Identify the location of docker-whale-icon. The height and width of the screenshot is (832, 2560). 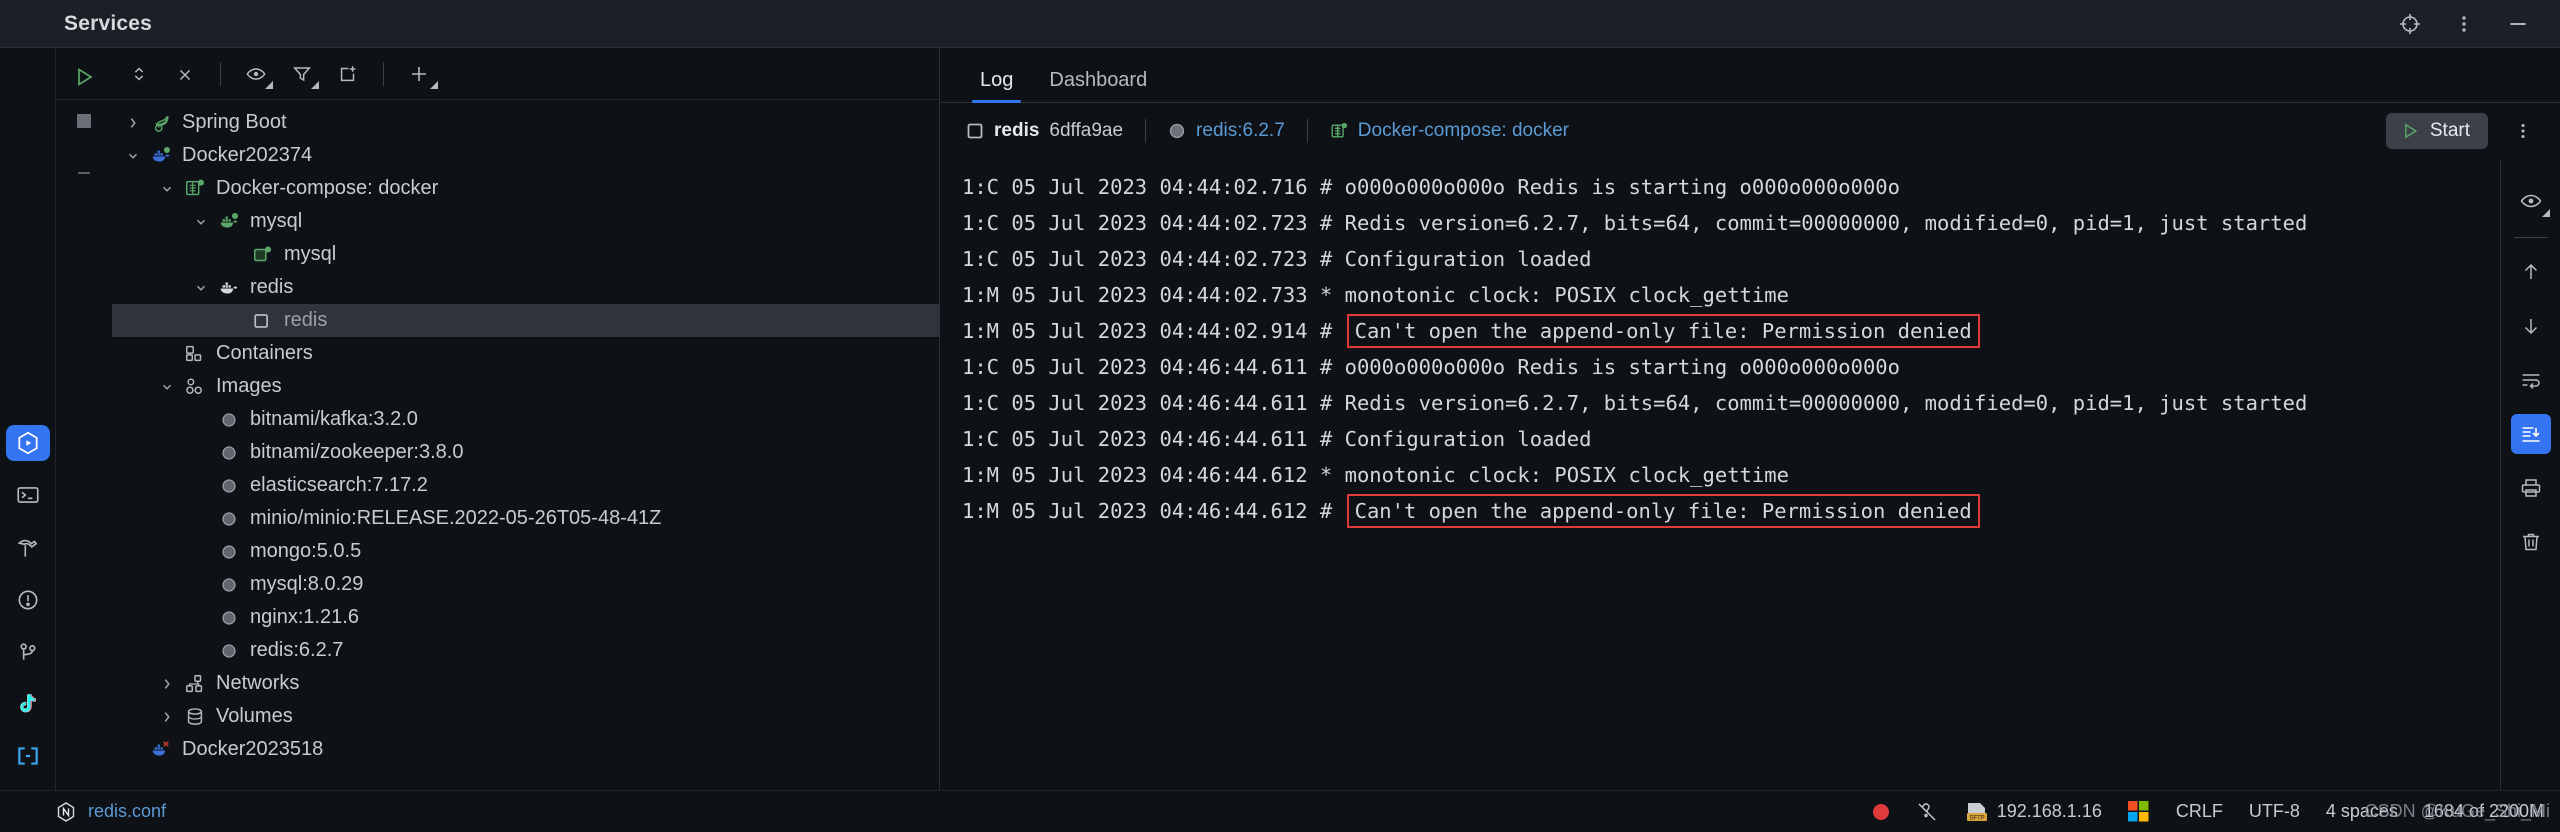
(161, 156).